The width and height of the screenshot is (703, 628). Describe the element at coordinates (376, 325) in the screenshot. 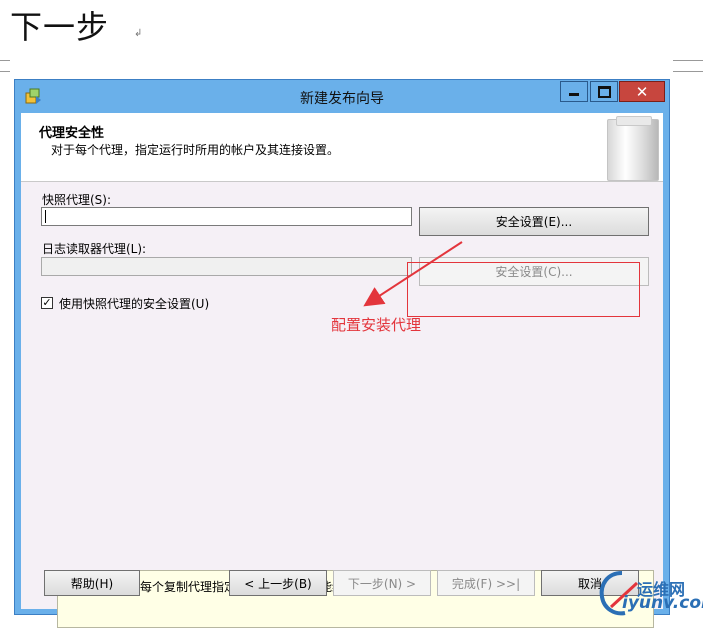

I see `annotation-label: 配置安装代理` at that location.